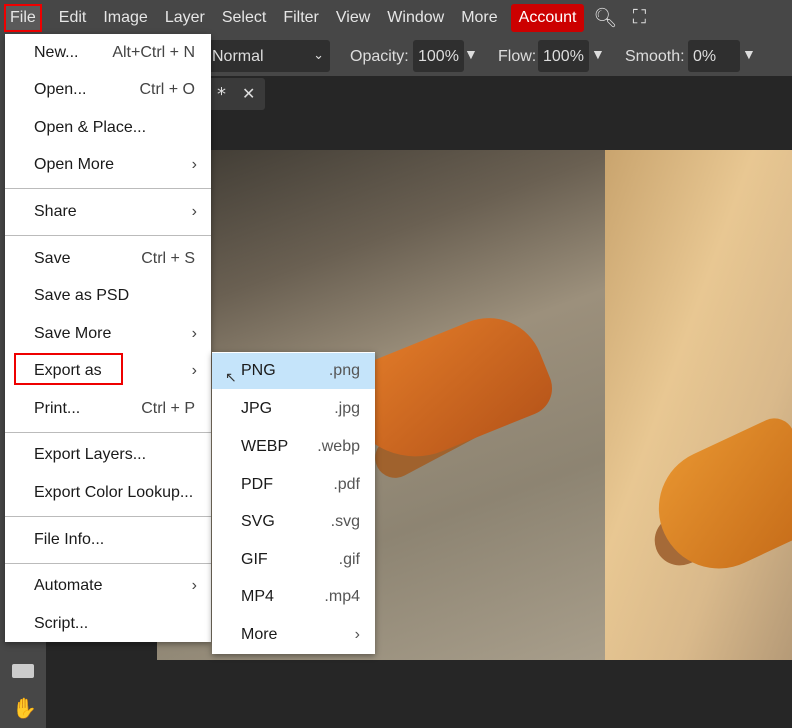 The height and width of the screenshot is (728, 792). I want to click on extension: .jpg, so click(347, 408).